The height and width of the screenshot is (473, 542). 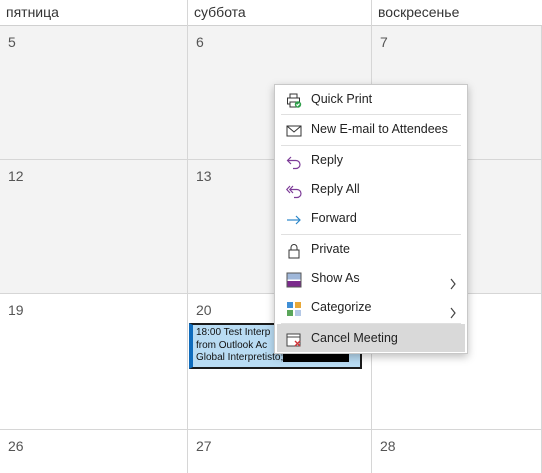 I want to click on categorize-icon, so click(x=294, y=307).